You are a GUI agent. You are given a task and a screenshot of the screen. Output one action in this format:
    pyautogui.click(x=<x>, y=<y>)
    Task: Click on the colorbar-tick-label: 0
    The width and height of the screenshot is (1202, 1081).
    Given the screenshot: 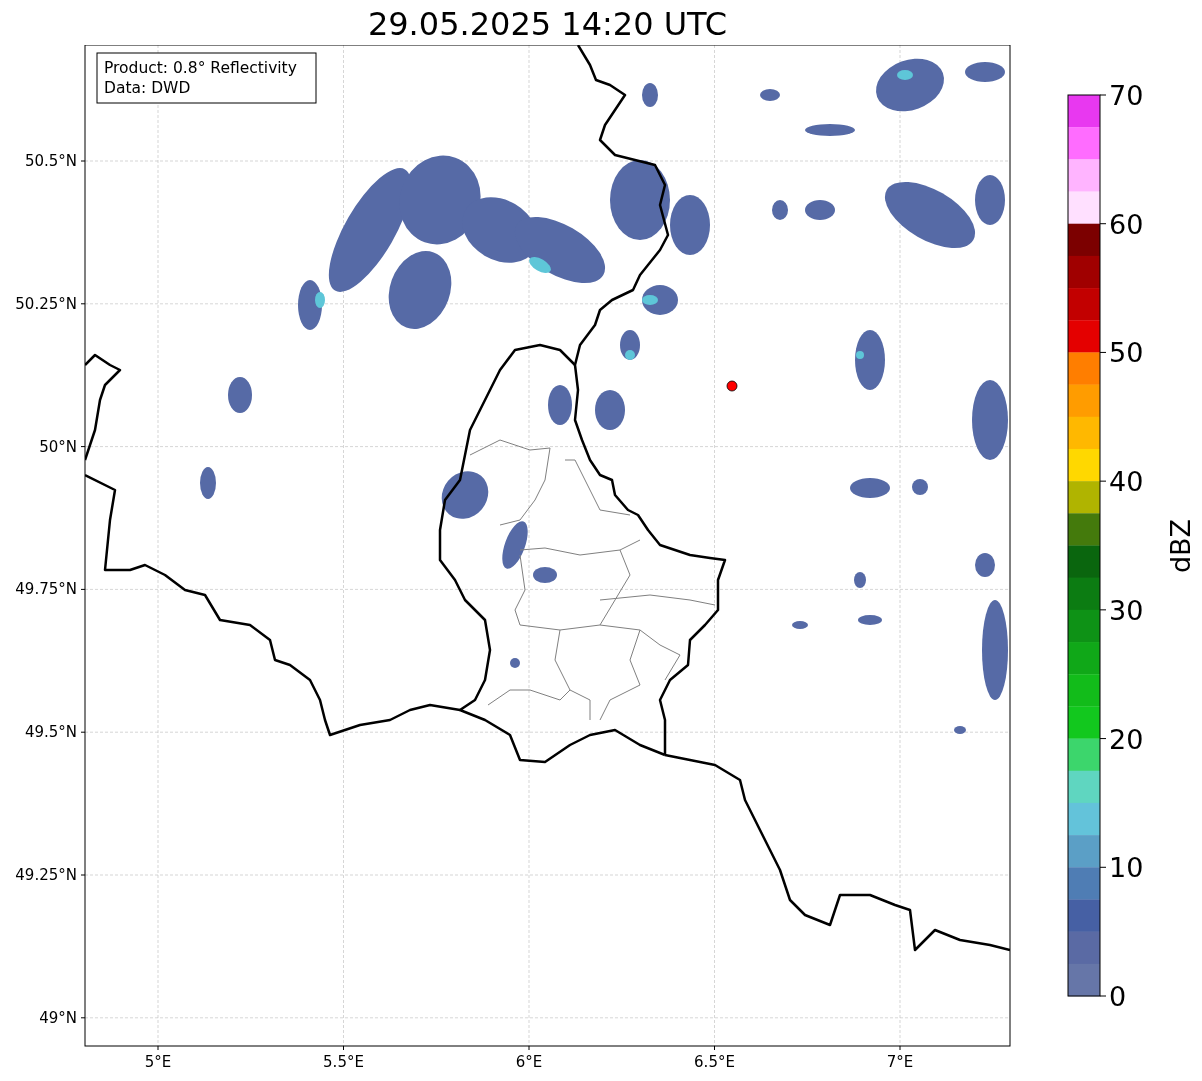 What is the action you would take?
    pyautogui.click(x=1118, y=996)
    